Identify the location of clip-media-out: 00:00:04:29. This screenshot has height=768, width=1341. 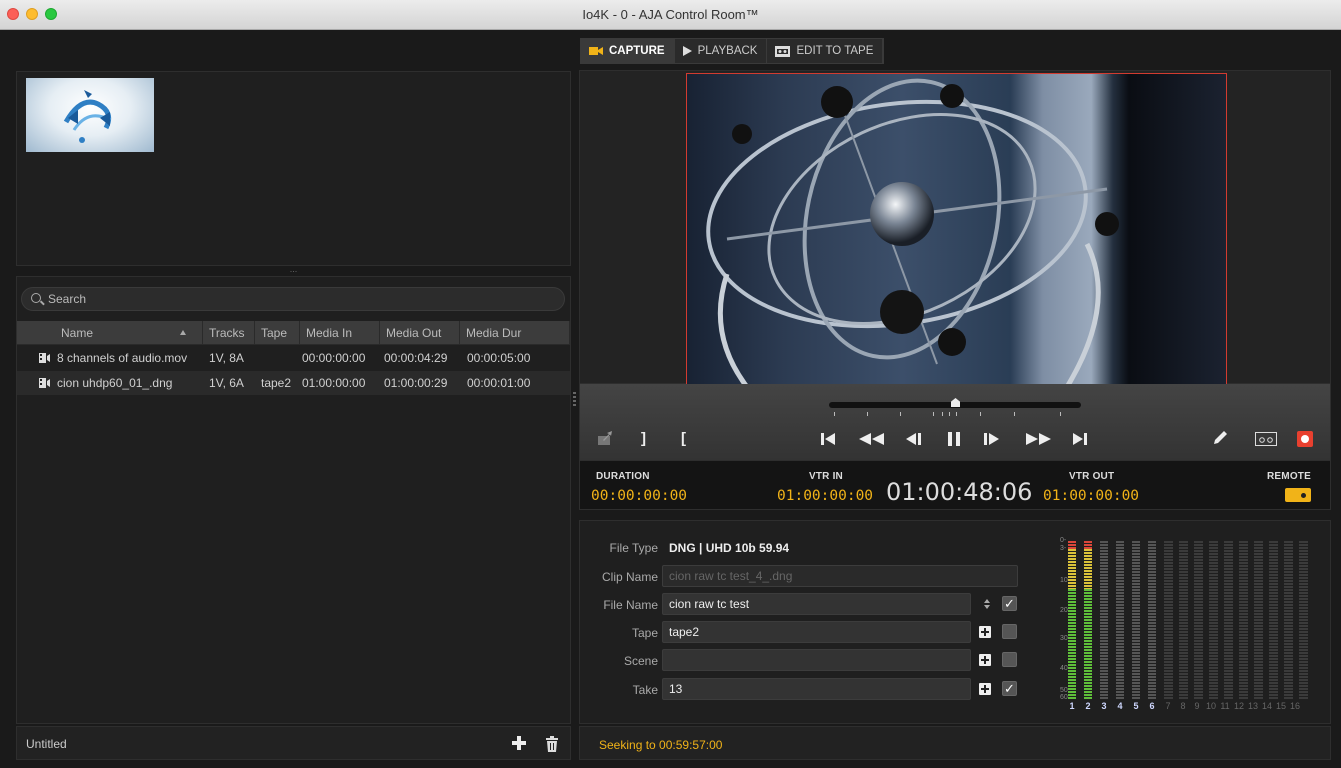
(416, 358).